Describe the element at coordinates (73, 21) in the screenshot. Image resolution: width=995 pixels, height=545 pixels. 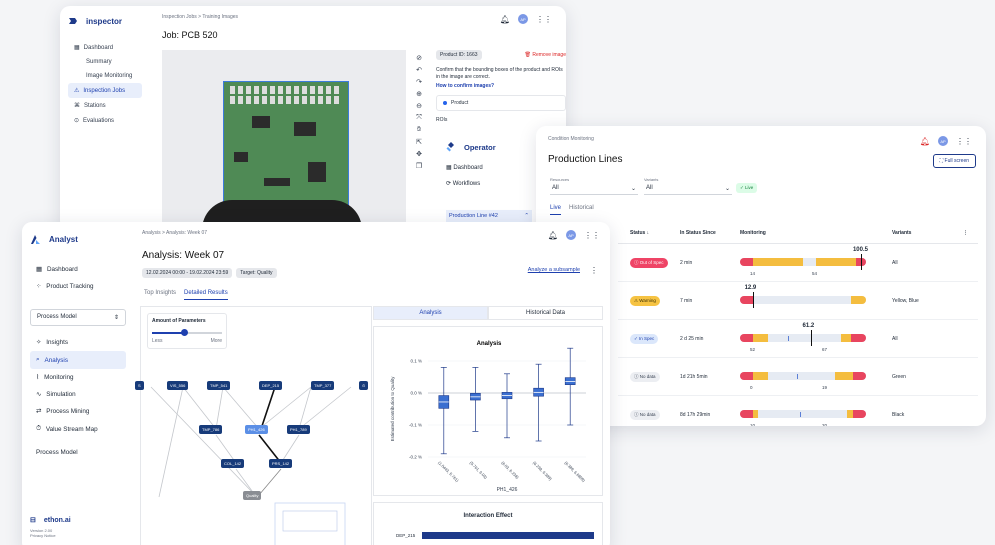
I see `inspector-logo-icon` at that location.